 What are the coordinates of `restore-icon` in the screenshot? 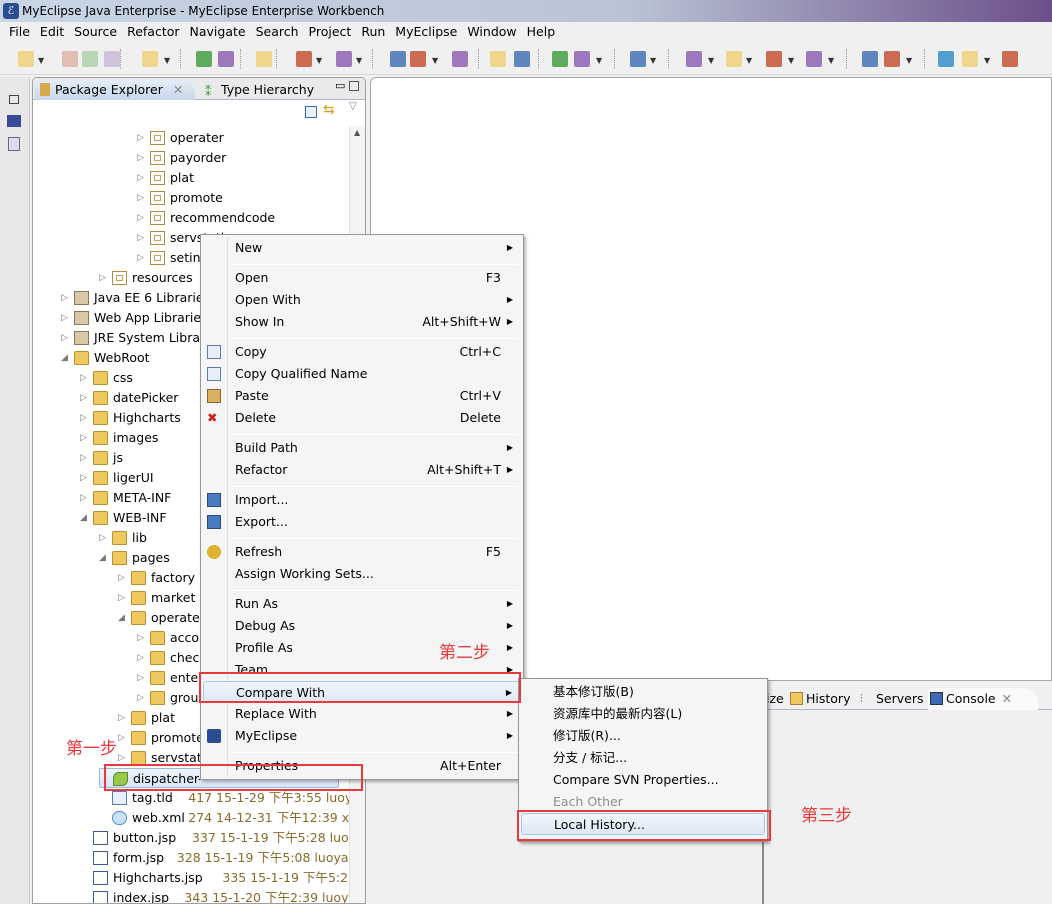 It's located at (14, 99).